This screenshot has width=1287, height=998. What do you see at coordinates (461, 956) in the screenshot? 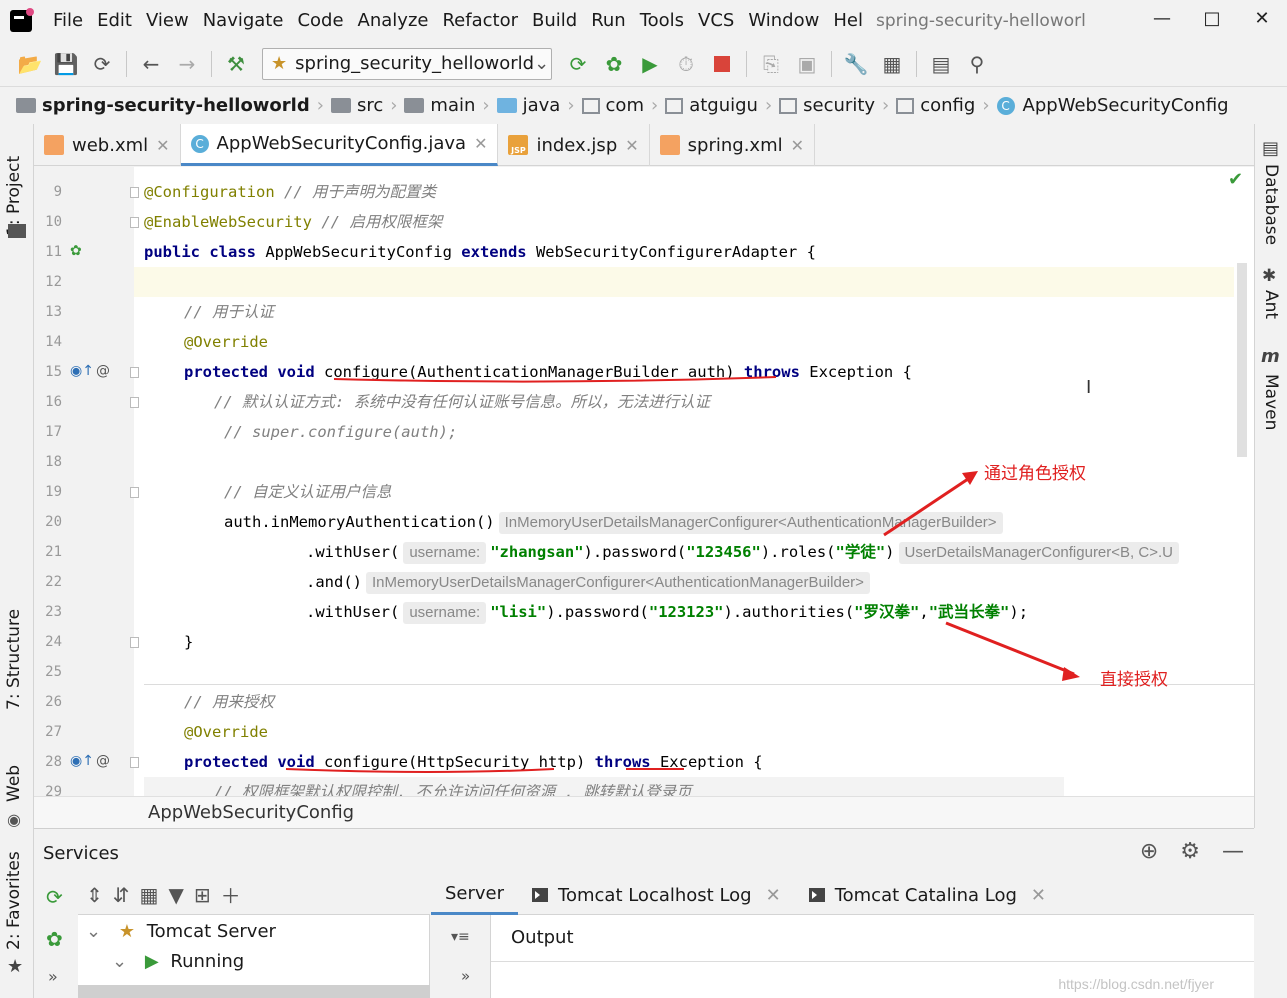
I see `output-side-toolbar: ▾≡ »` at bounding box center [461, 956].